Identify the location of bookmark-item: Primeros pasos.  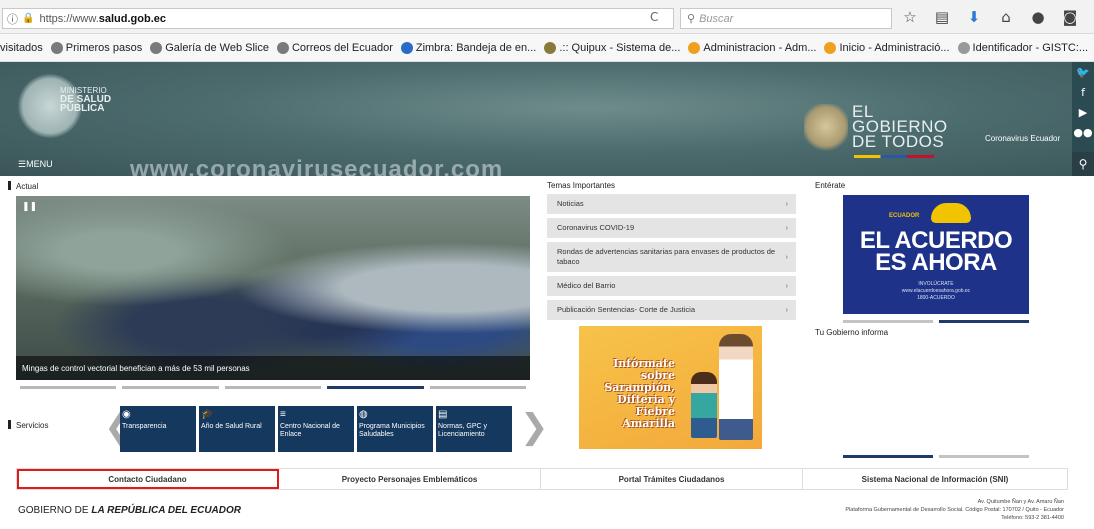
(96, 47).